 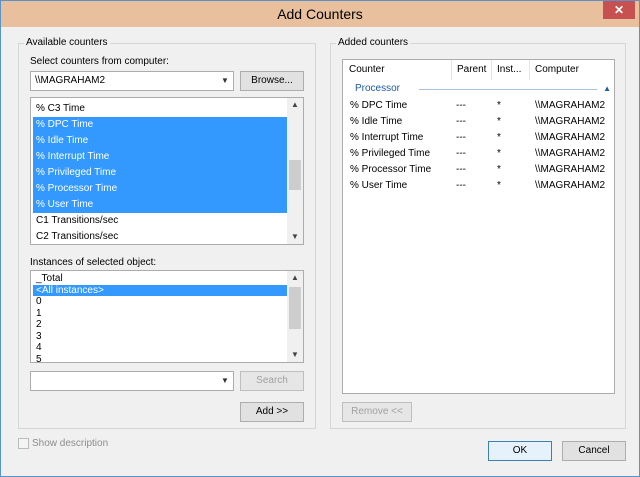 I want to click on instances-list: _Total <All instances> 0 1 2 3 4 5 ▲ ▼, so click(x=167, y=316).